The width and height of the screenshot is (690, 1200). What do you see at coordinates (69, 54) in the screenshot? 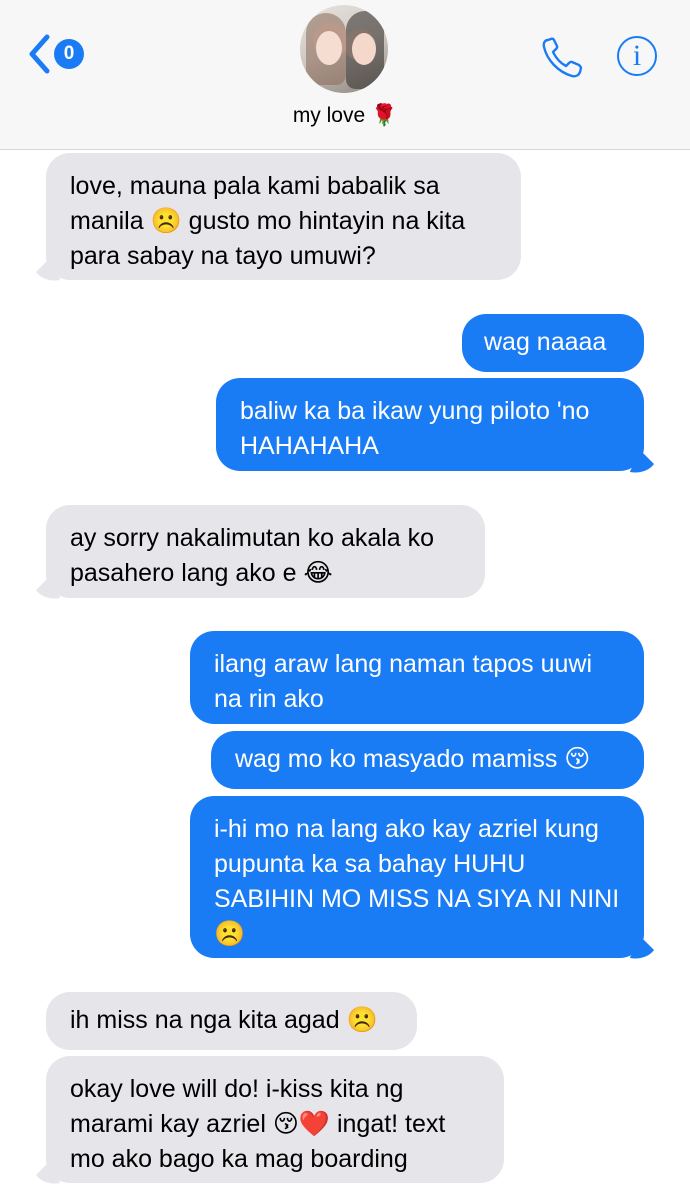
I see `unread-badge: 0` at bounding box center [69, 54].